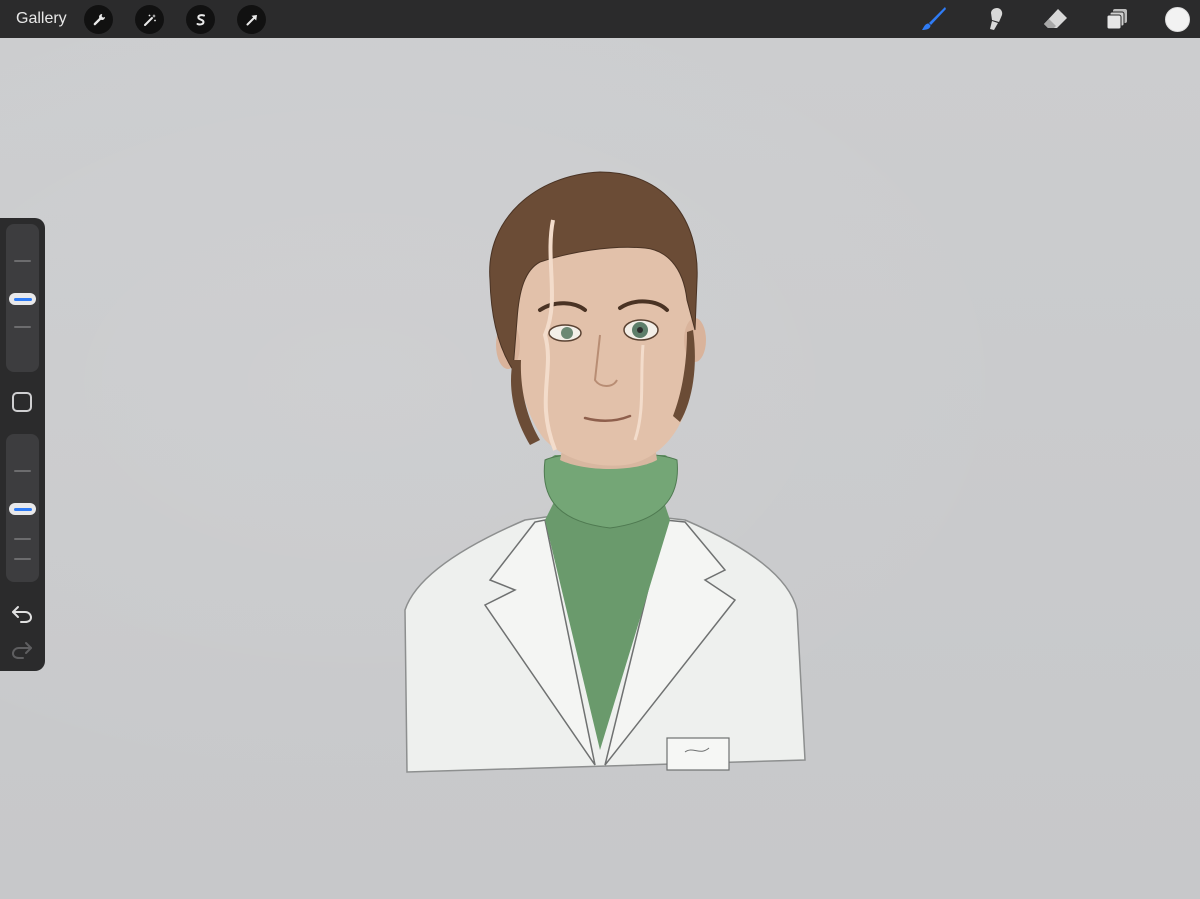 Image resolution: width=1200 pixels, height=899 pixels. I want to click on smudge-tool-button, so click(994, 19).